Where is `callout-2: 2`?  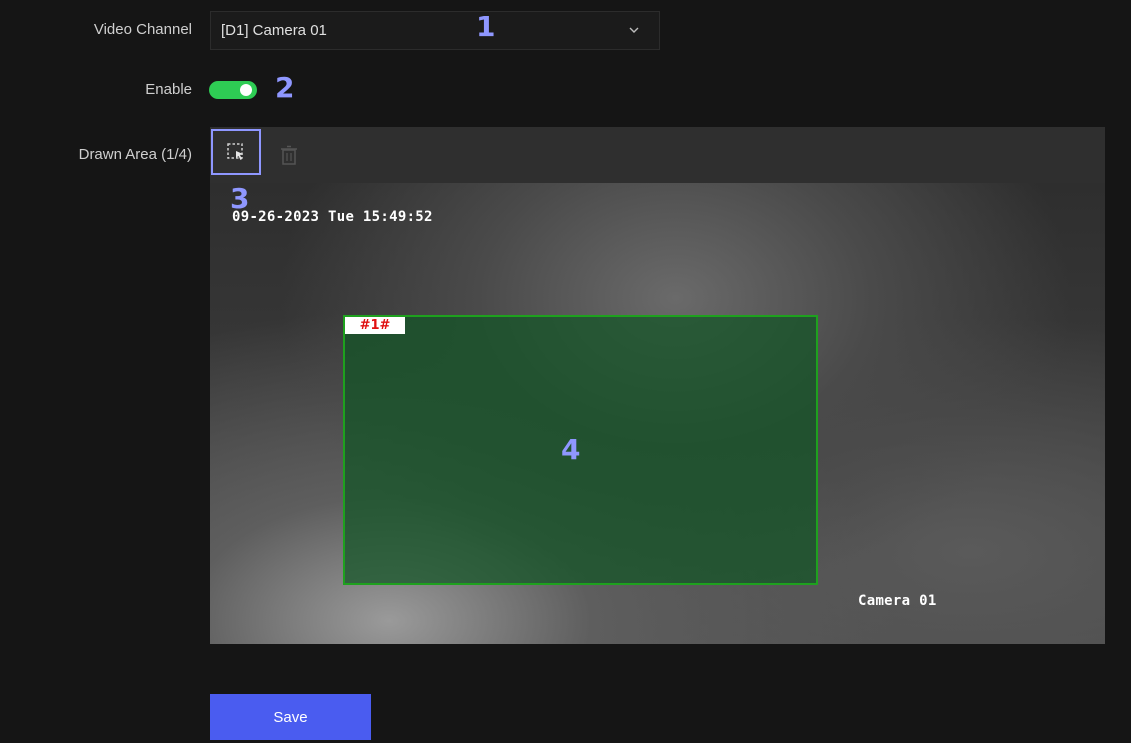 callout-2: 2 is located at coordinates (285, 87).